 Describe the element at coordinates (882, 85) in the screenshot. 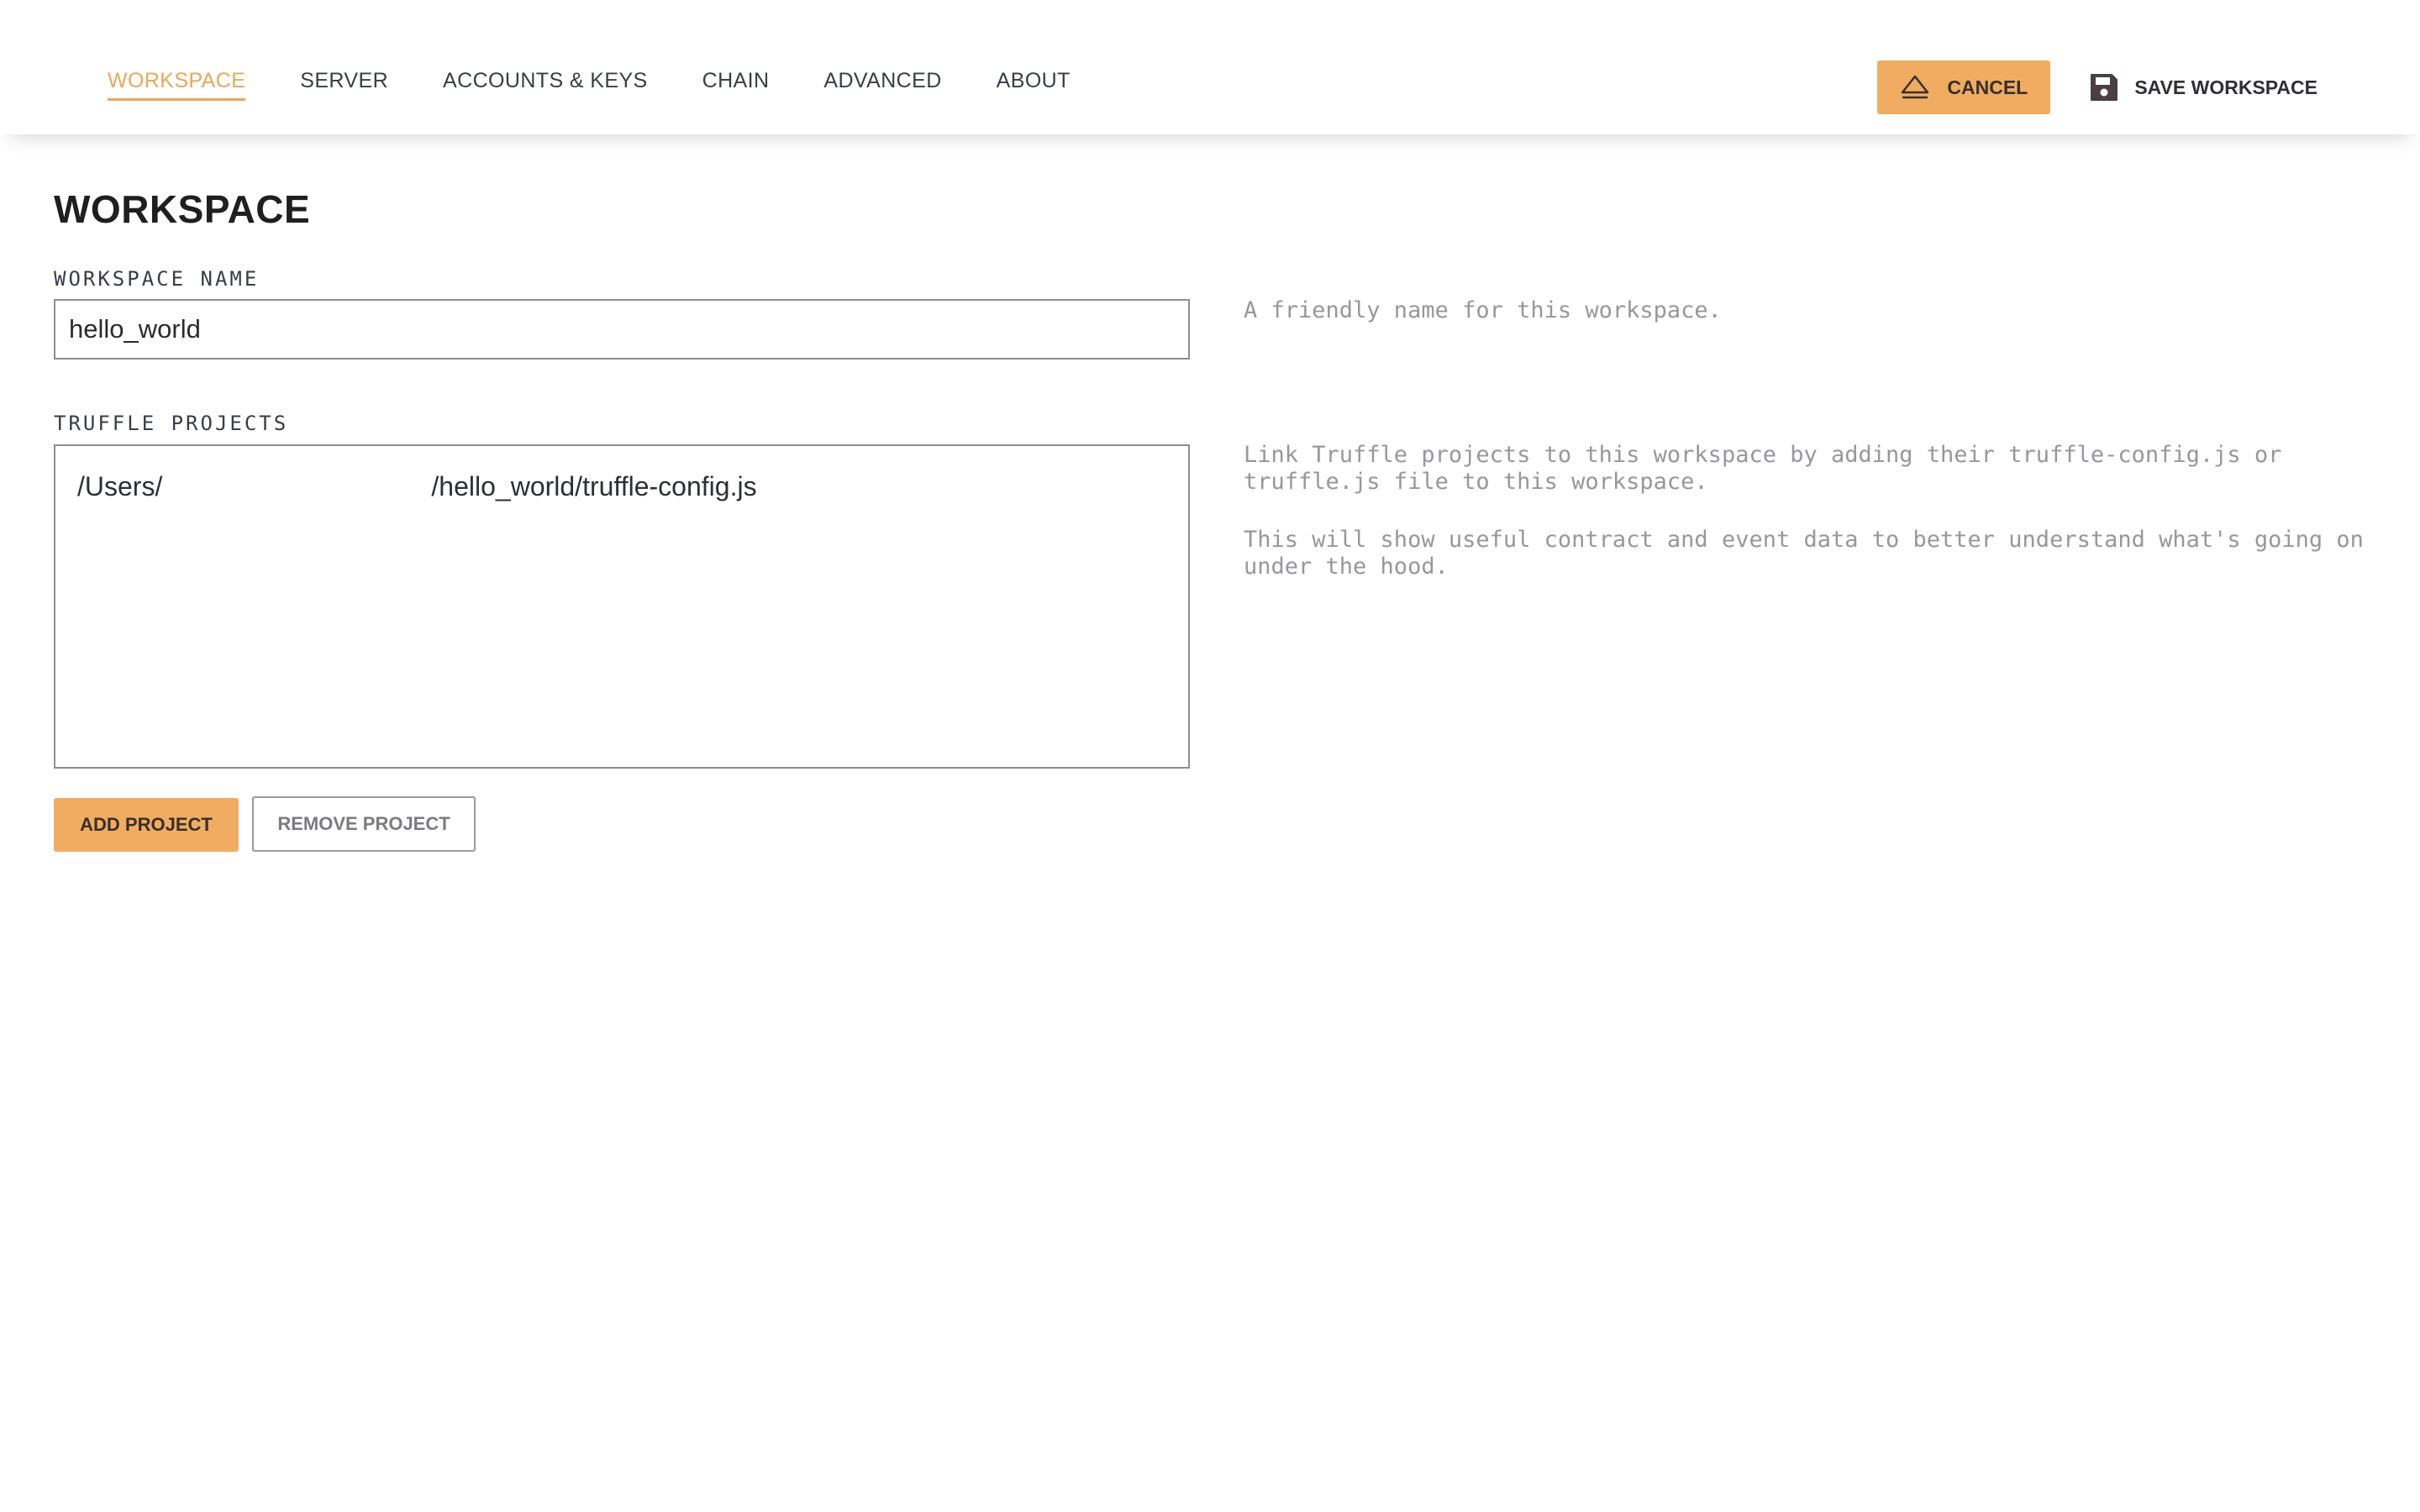

I see `tab-advanced: ADVANCED` at that location.